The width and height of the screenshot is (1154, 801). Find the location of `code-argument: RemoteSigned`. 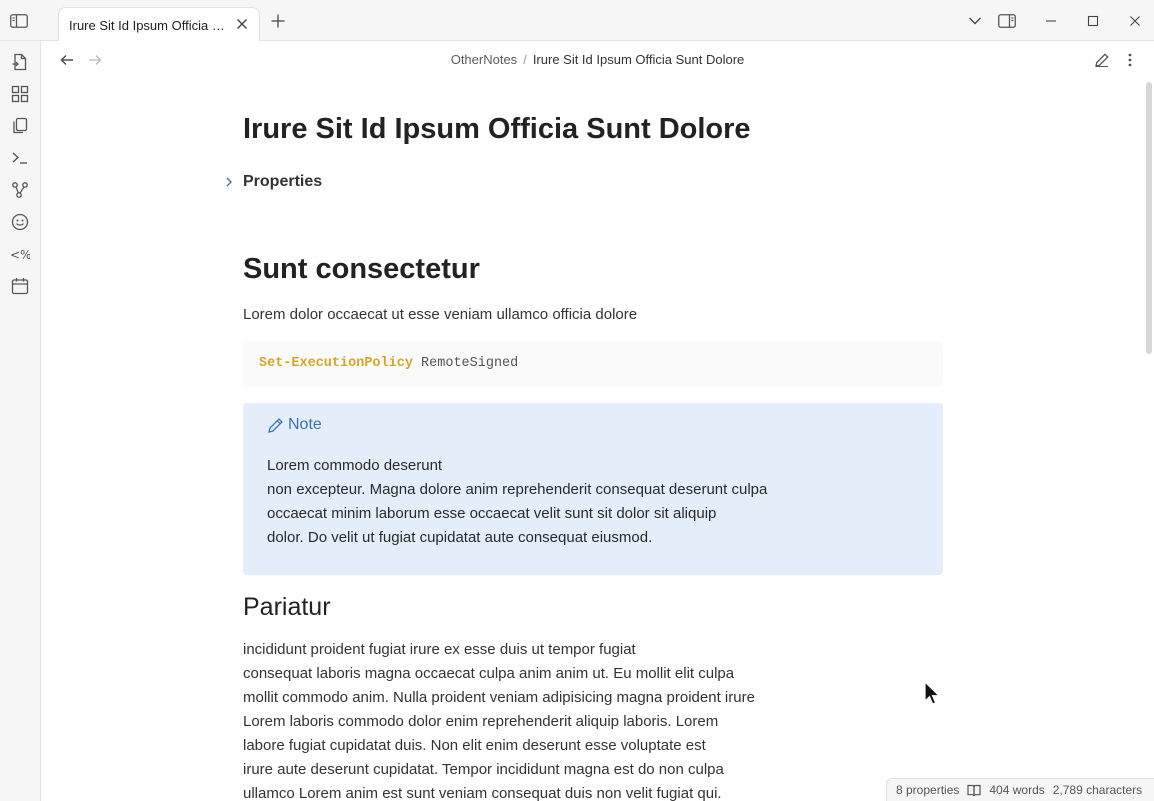

code-argument: RemoteSigned is located at coordinates (470, 363).